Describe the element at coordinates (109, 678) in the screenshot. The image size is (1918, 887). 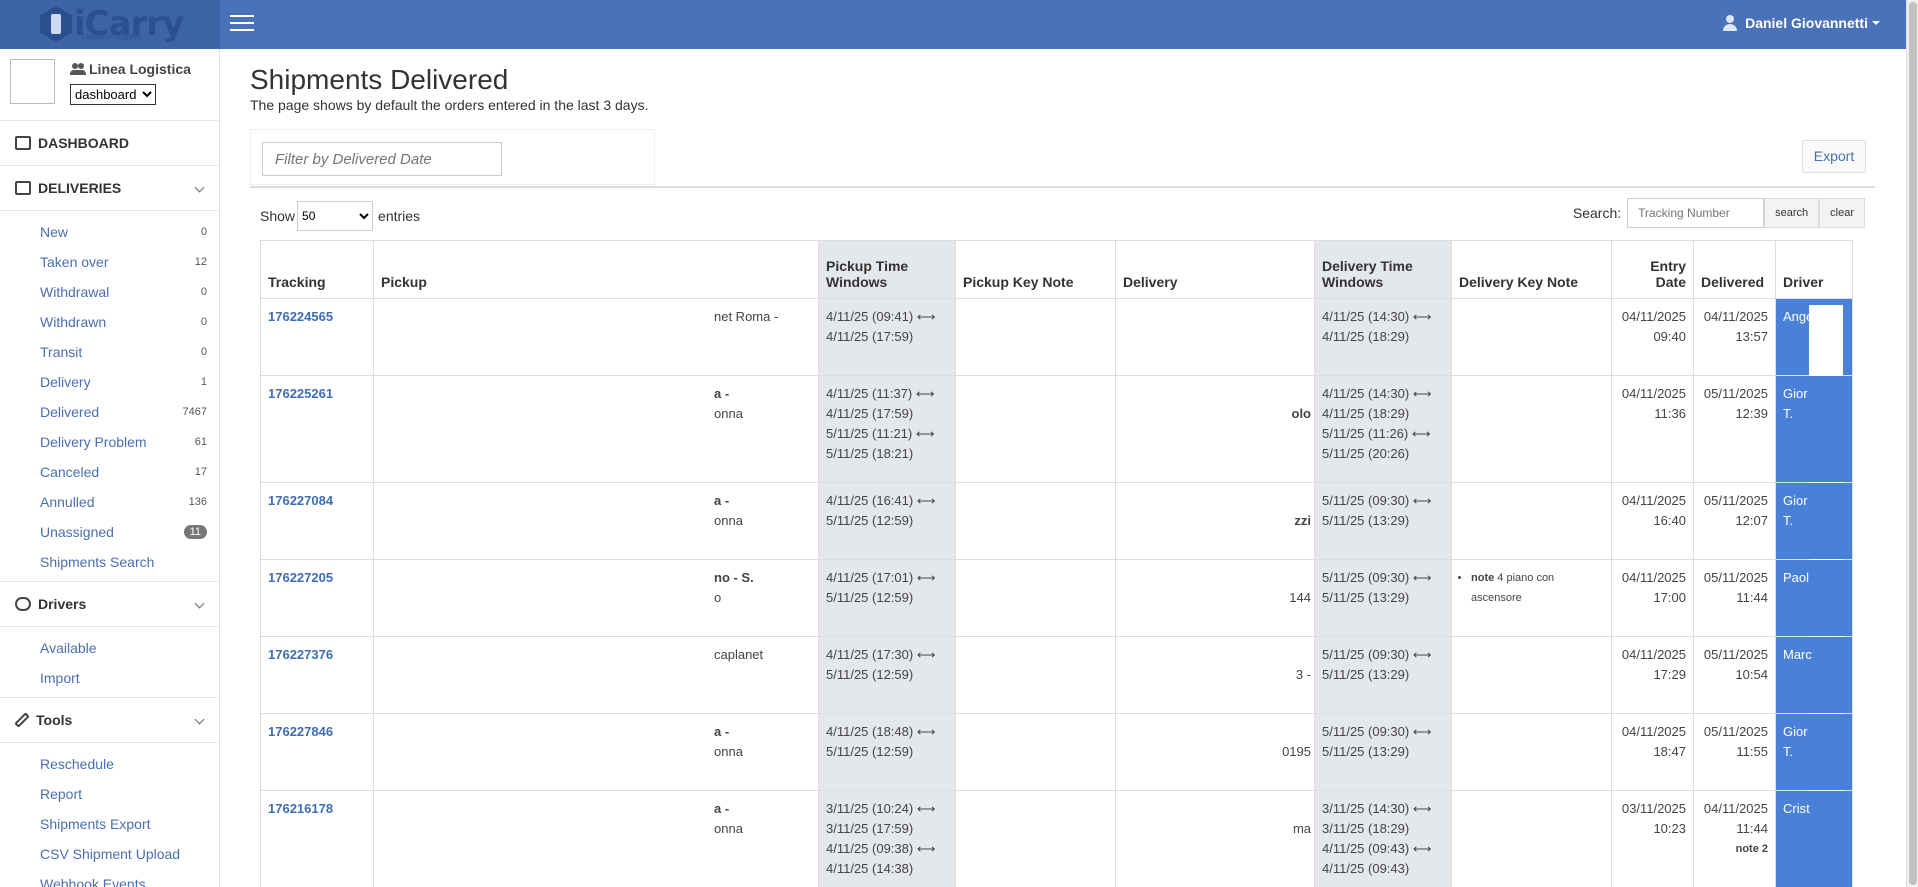
I see `sidebar-item-import: Import` at that location.